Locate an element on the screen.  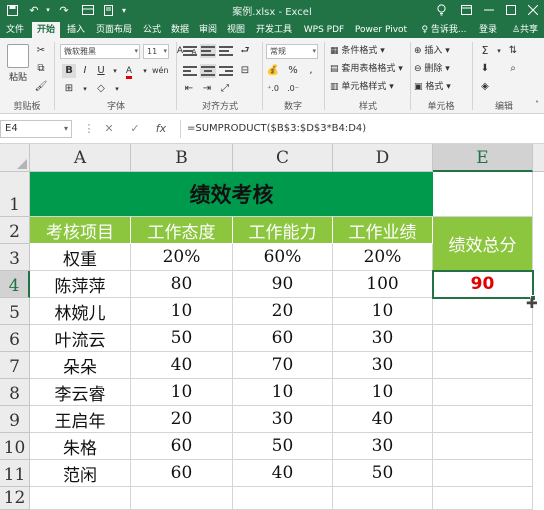
lightbulb-icon is located at coordinates (441, 10).